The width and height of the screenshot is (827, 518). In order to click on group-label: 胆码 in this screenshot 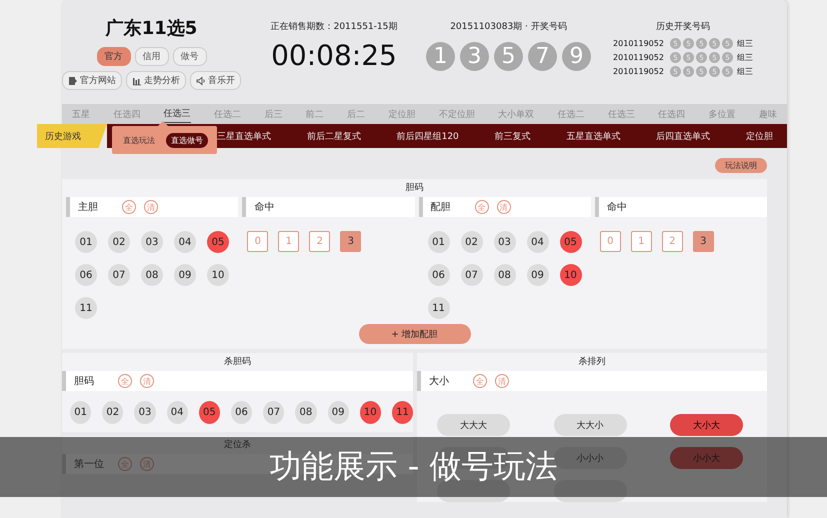, I will do `click(84, 381)`.